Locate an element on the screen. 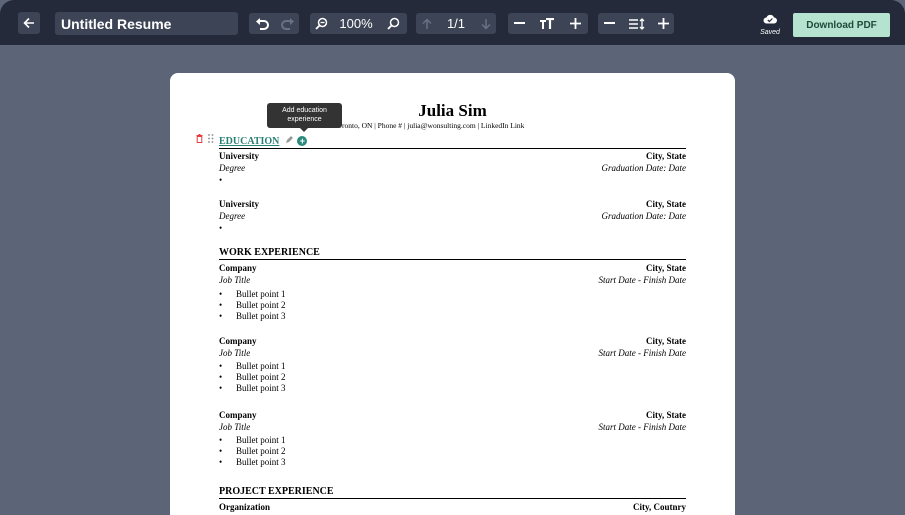 The width and height of the screenshot is (905, 515). resume-title-input is located at coordinates (146, 23).